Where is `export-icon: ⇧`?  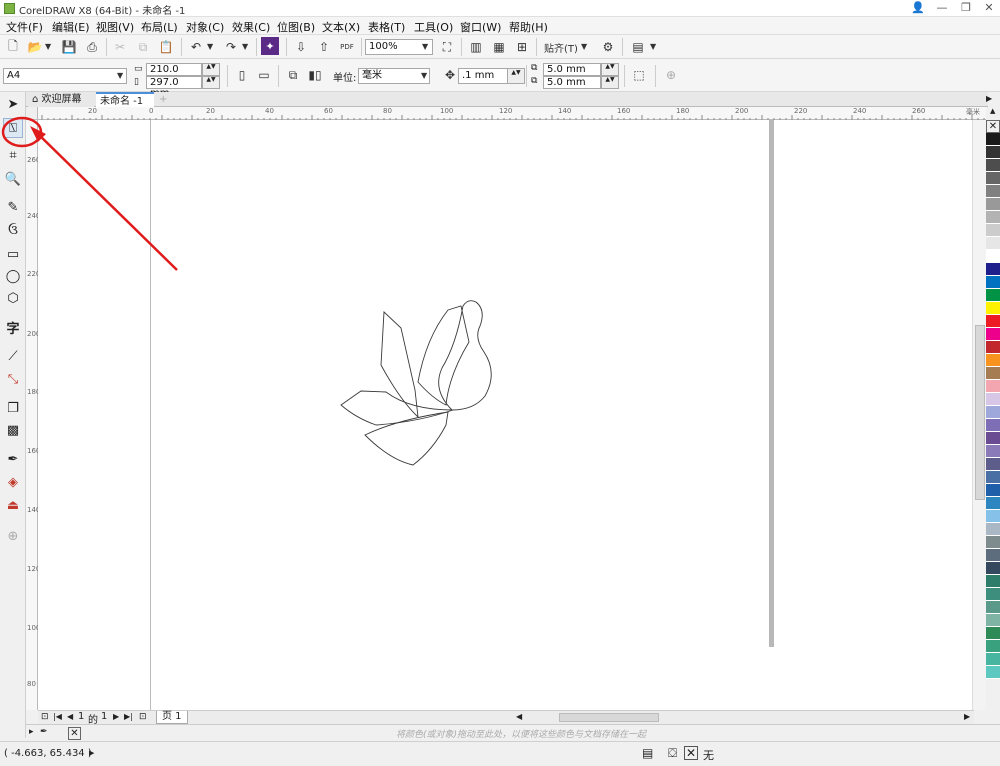 export-icon: ⇧ is located at coordinates (324, 47).